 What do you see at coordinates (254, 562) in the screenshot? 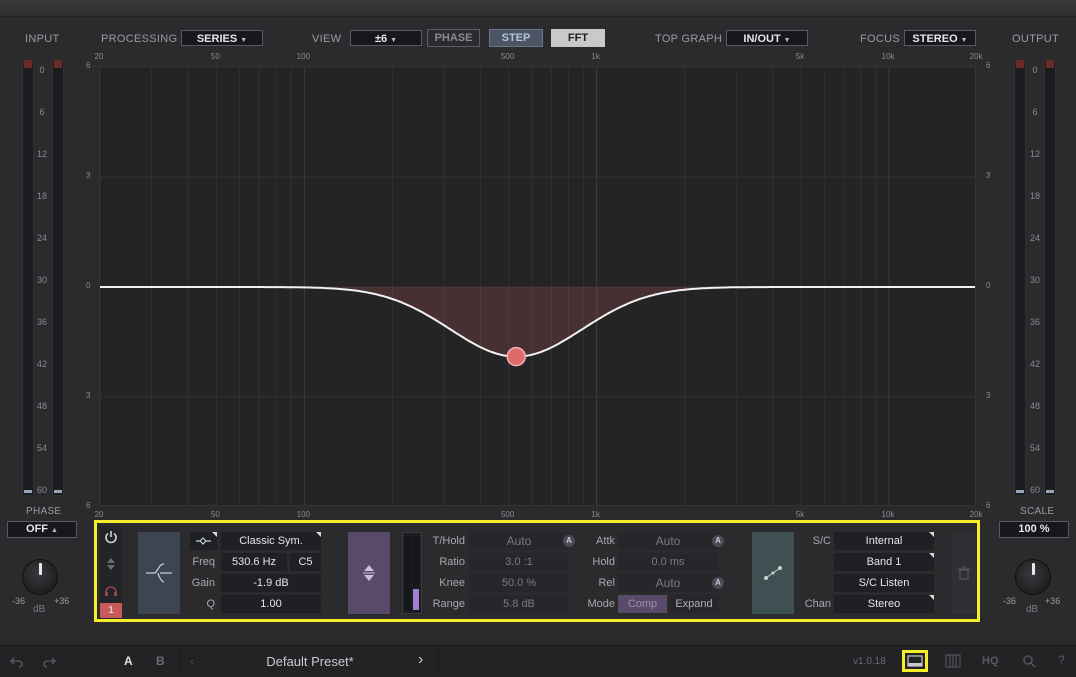
I see `freq-field: 530.6 Hz` at bounding box center [254, 562].